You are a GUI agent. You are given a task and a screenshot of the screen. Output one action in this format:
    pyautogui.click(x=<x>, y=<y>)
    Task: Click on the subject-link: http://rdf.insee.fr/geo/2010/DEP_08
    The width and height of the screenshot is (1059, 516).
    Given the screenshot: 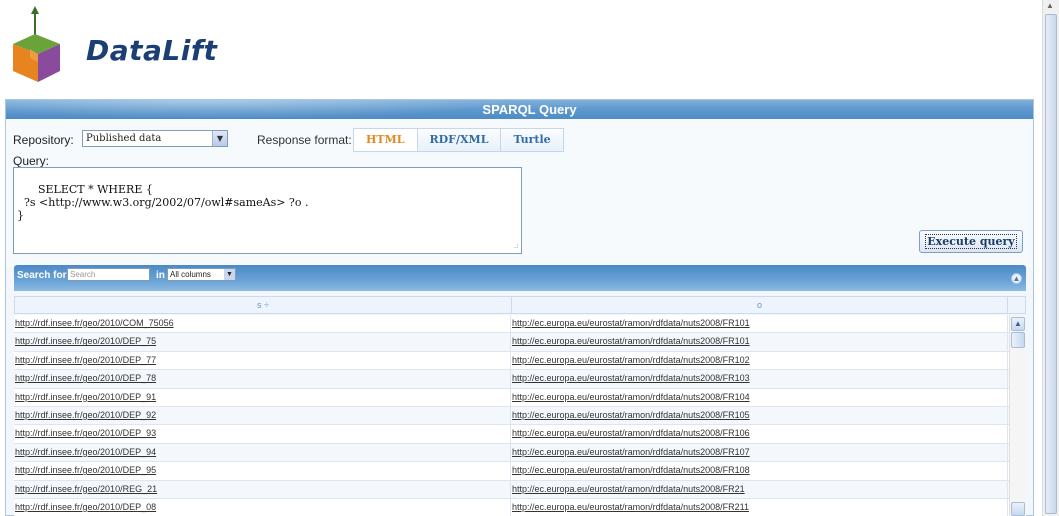 What is the action you would take?
    pyautogui.click(x=85, y=507)
    